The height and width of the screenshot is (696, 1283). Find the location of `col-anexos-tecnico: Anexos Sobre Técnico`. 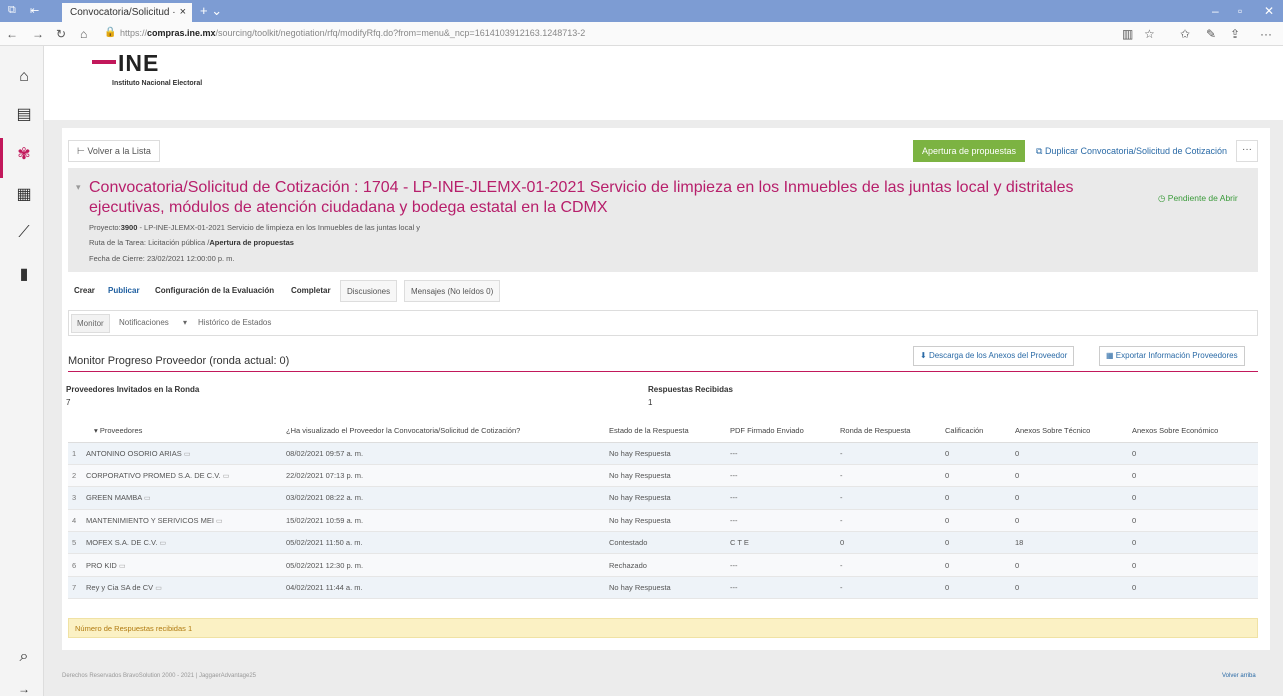

col-anexos-tecnico: Anexos Sobre Técnico is located at coordinates (1069, 431).